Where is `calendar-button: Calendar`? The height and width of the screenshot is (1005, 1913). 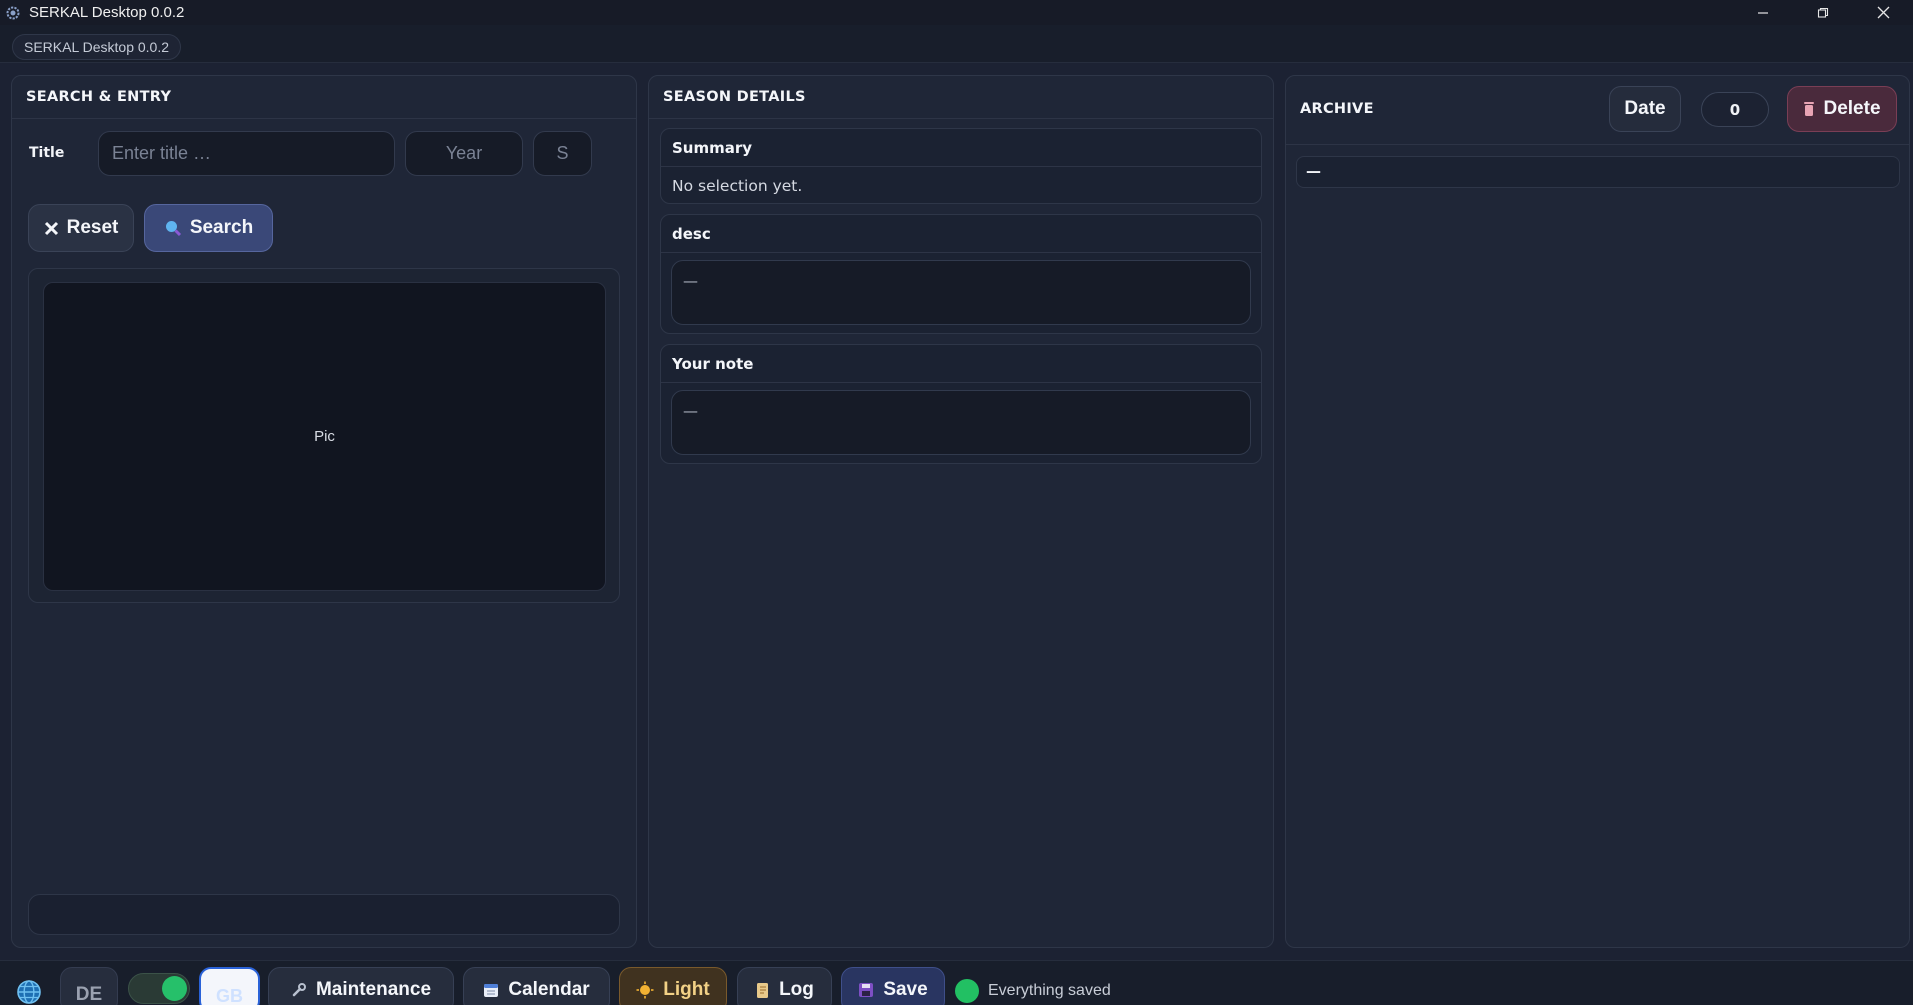 calendar-button: Calendar is located at coordinates (536, 986).